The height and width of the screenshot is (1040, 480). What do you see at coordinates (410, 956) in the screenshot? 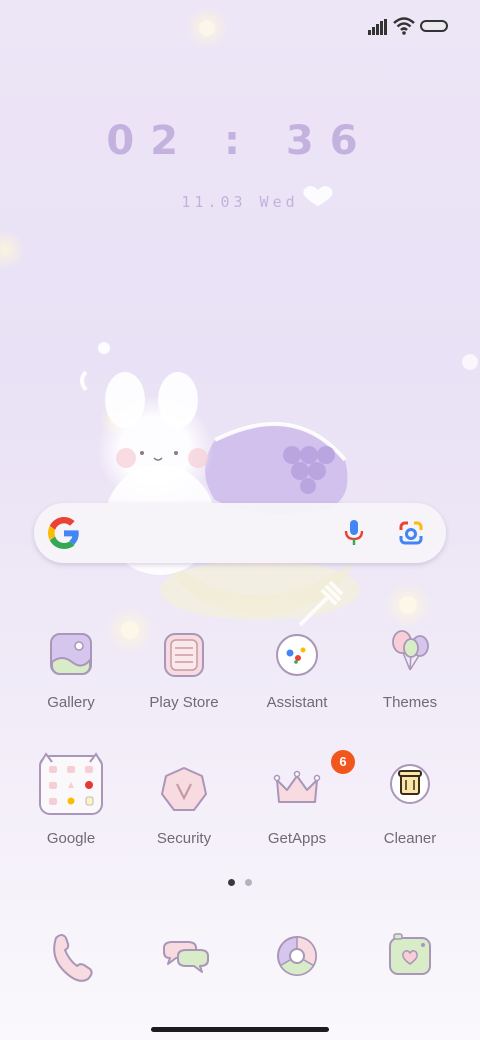
I see `camera-icon` at bounding box center [410, 956].